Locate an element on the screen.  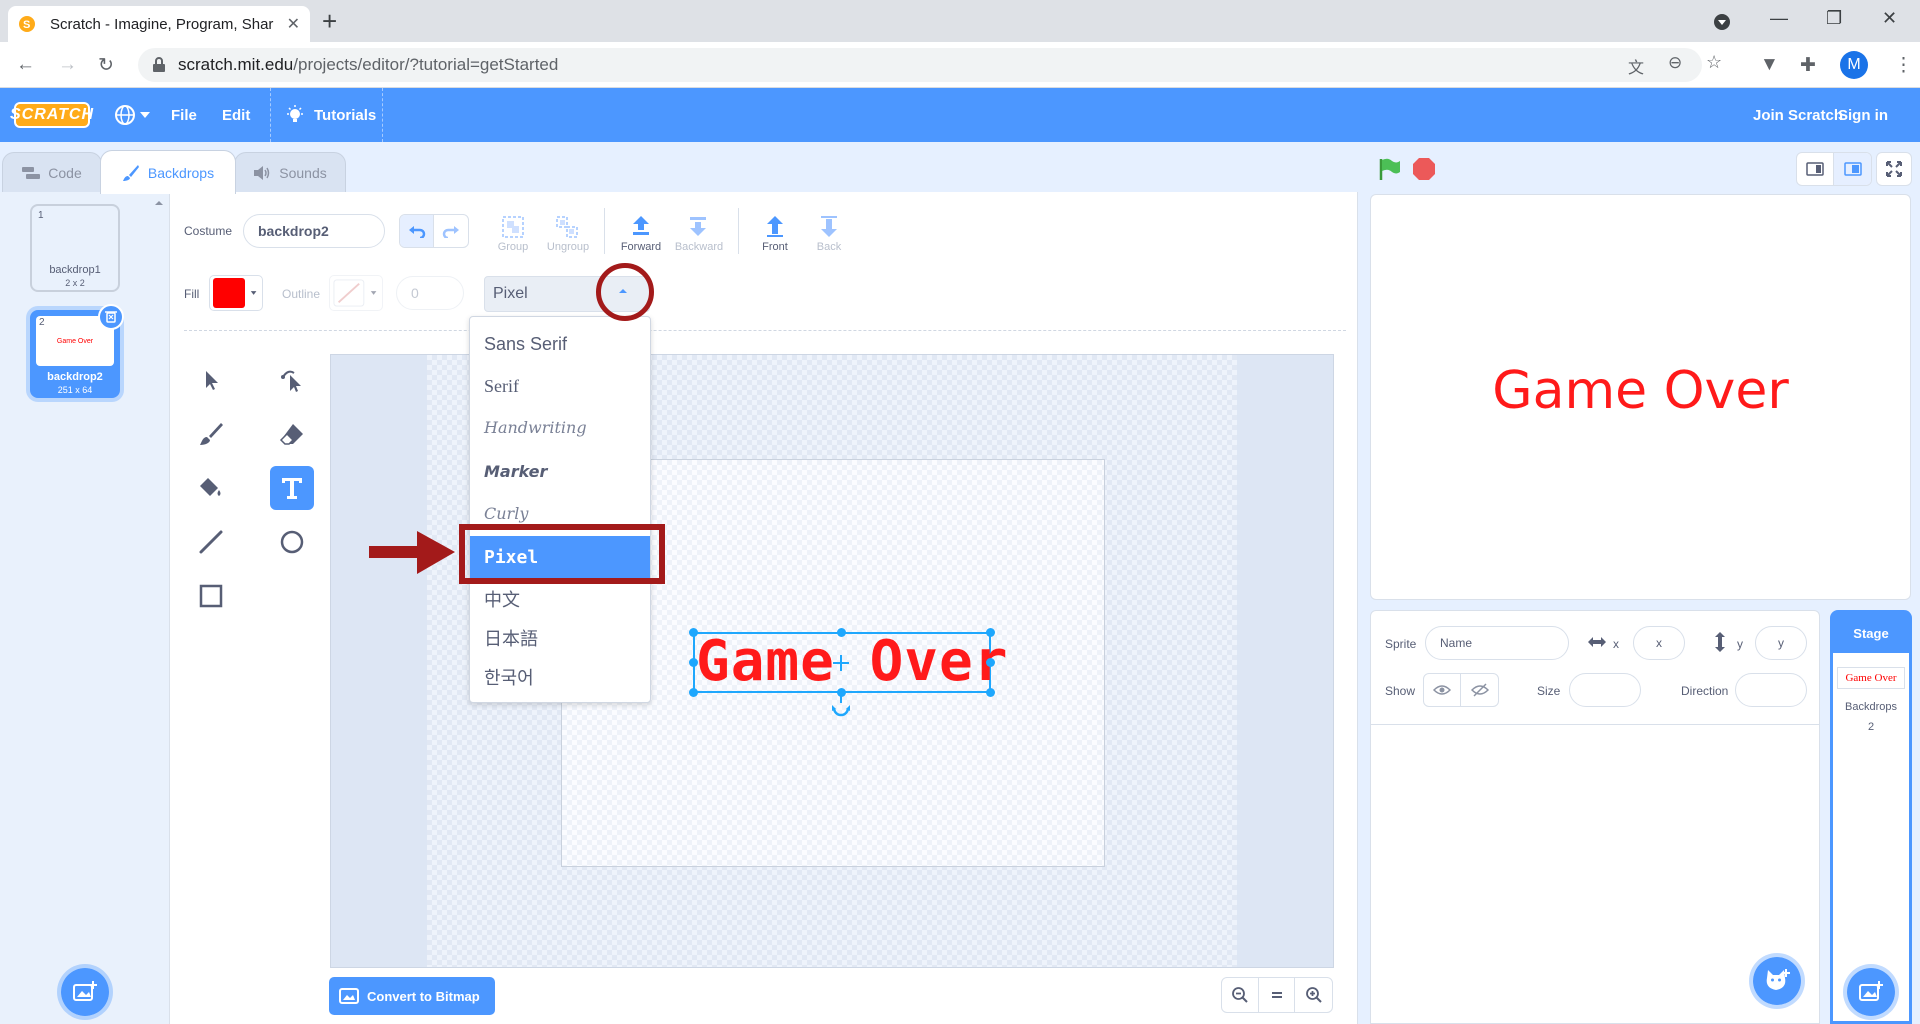
brush-tool is located at coordinates (211, 434).